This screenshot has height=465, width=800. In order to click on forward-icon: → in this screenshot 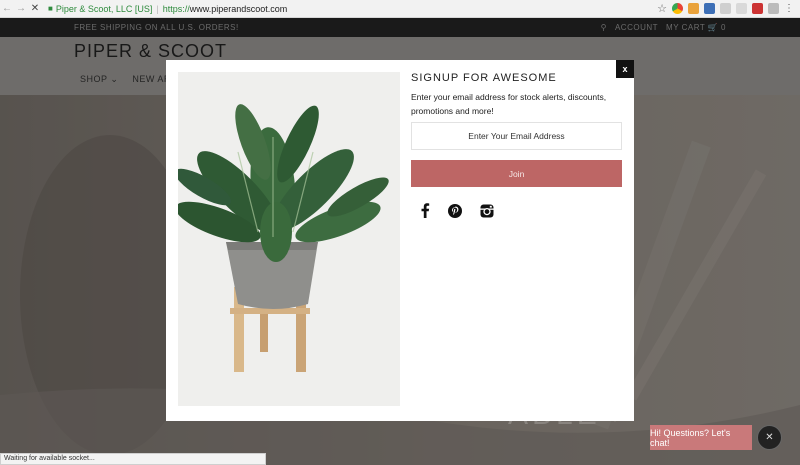, I will do `click(21, 8)`.